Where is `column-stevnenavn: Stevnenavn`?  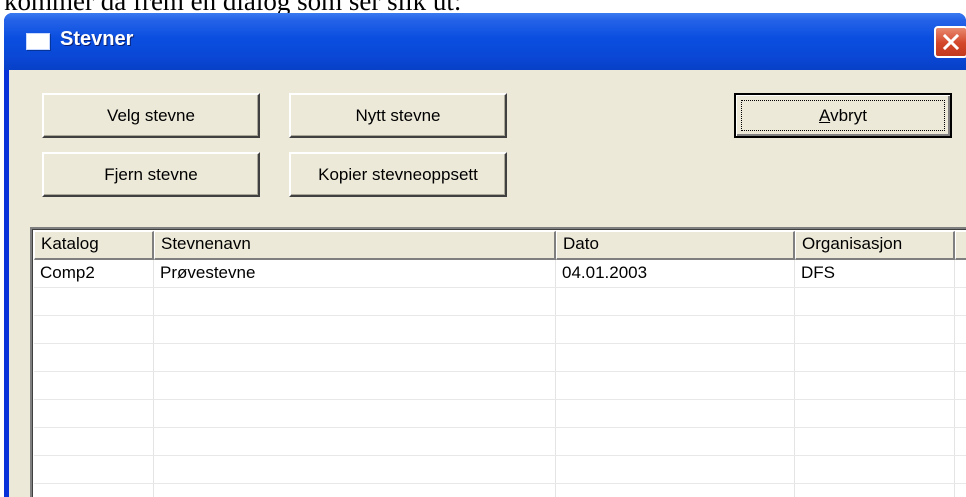 column-stevnenavn: Stevnenavn is located at coordinates (355, 245).